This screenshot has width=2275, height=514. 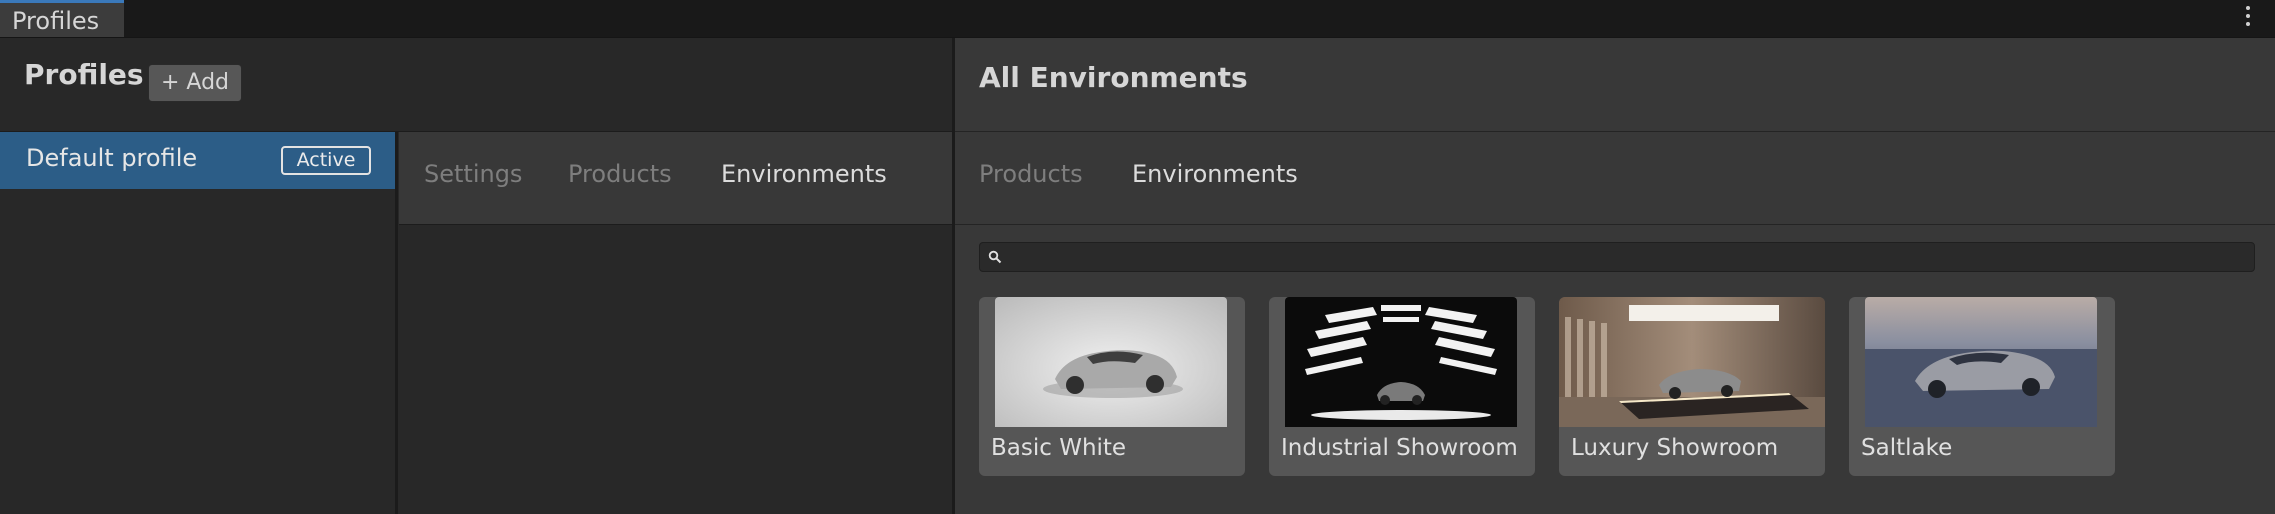 I want to click on environments-header: All Environments, so click(x=1615, y=85).